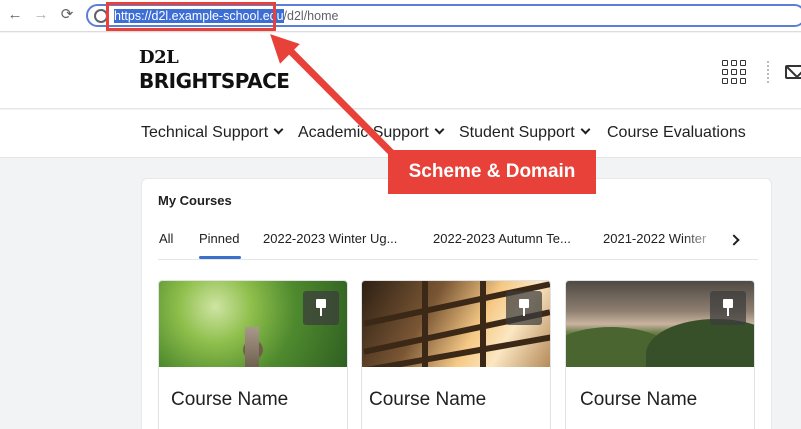  Describe the element at coordinates (793, 72) in the screenshot. I see `mail-icon` at that location.